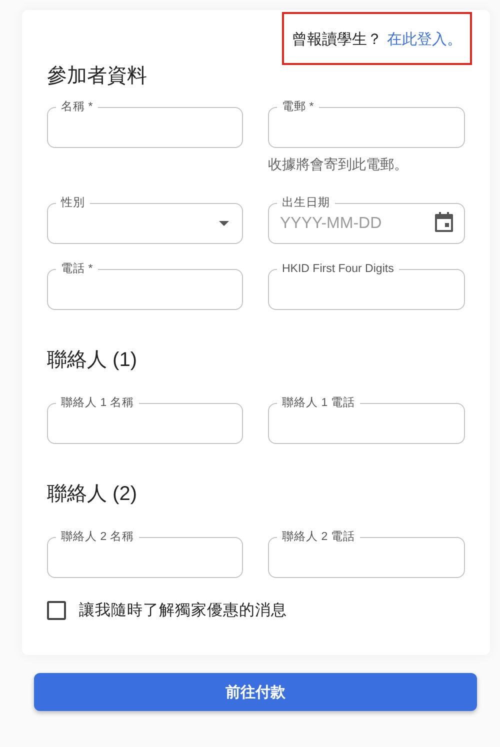 This screenshot has height=747, width=500. Describe the element at coordinates (306, 203) in the screenshot. I see `field-label: 出生日期` at that location.